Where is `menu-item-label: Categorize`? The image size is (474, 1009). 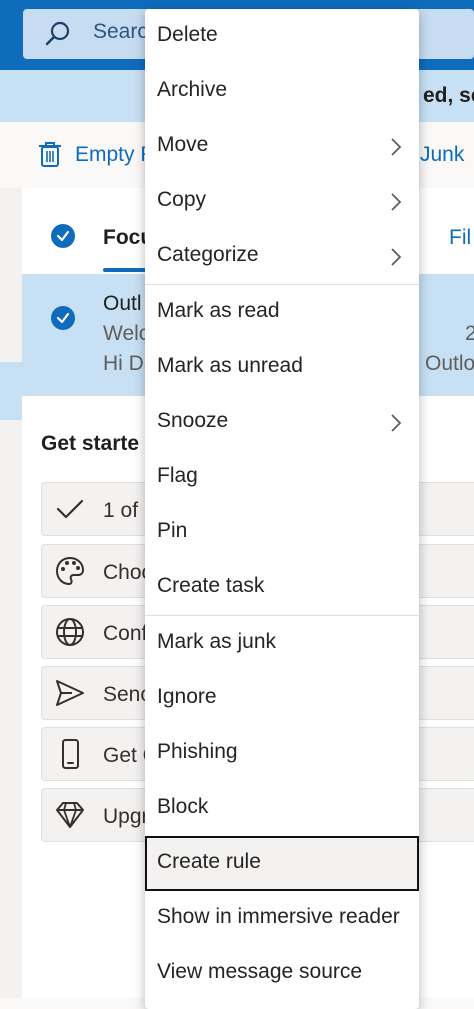
menu-item-label: Categorize is located at coordinates (208, 254).